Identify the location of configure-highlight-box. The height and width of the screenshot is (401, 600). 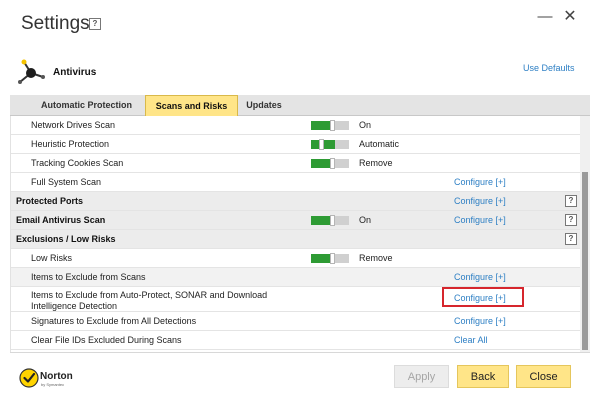
(483, 297).